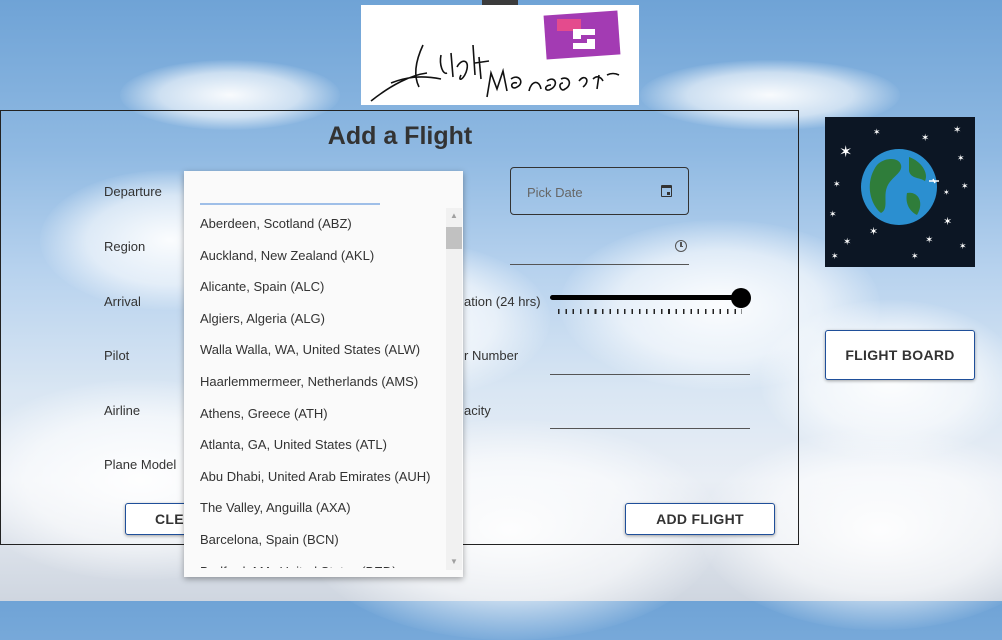 This screenshot has width=1002, height=640. I want to click on dropdown-option: Athens, Greece (ATH), so click(315, 414).